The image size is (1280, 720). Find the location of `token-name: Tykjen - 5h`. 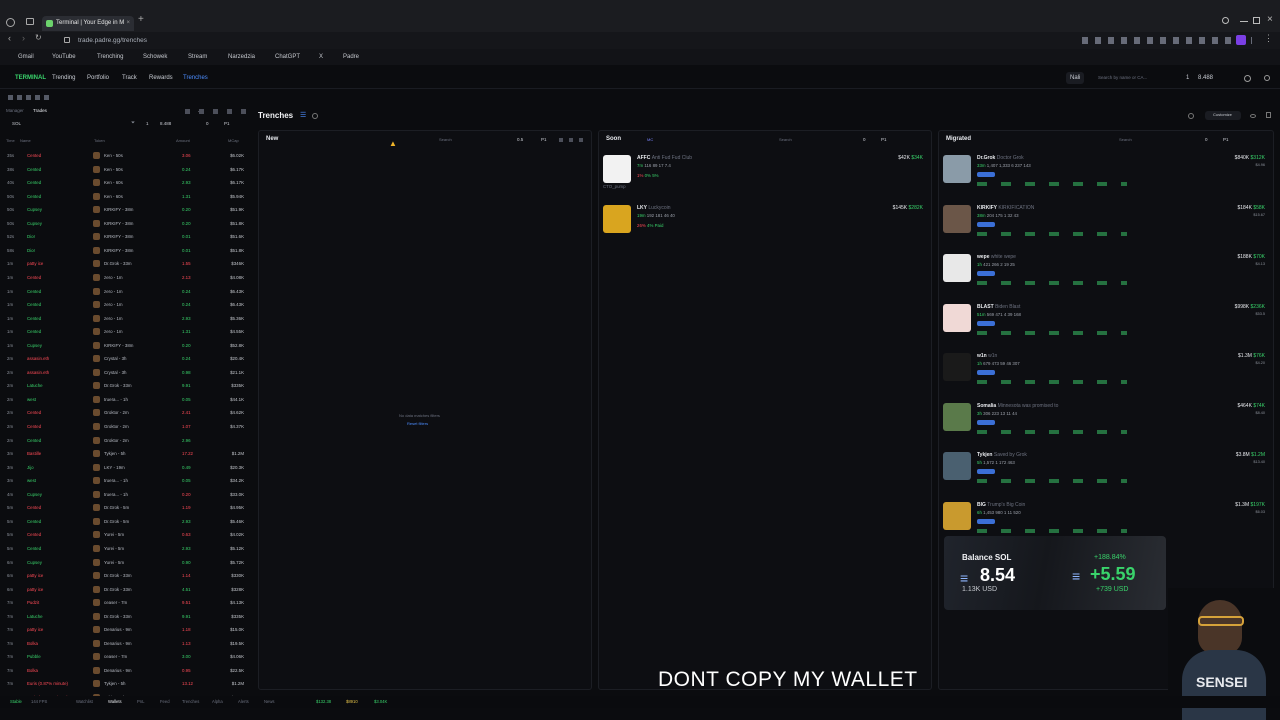

token-name: Tykjen - 5h is located at coordinates (114, 453).